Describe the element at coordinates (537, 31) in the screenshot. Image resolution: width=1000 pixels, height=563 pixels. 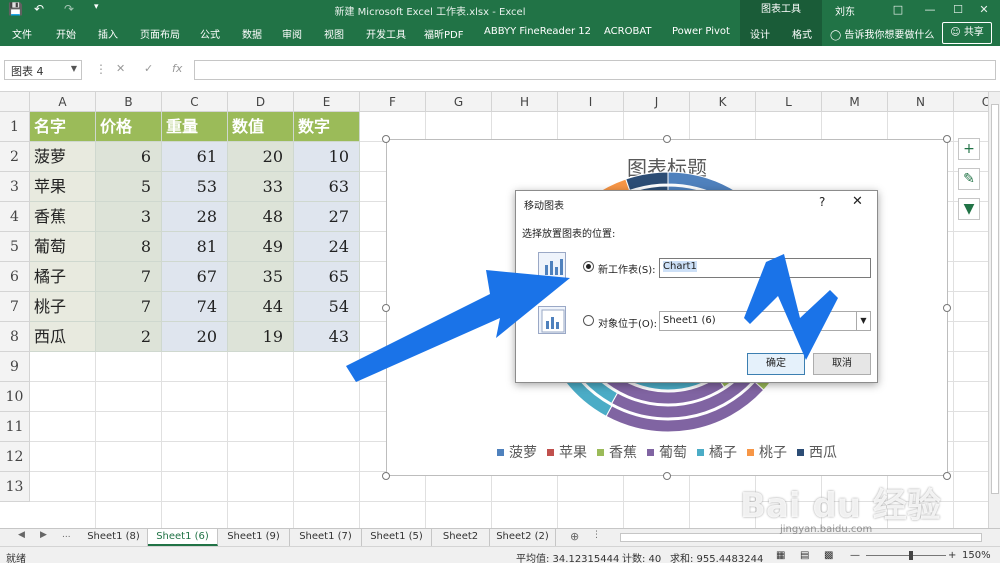
I see `tab-abbyy: ABBYY FineReader 12` at that location.